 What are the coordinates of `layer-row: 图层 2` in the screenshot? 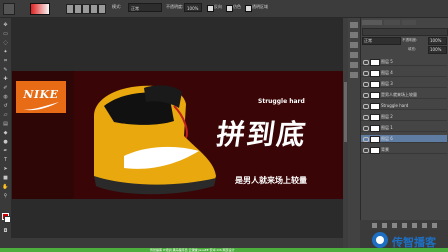 It's located at (404, 117).